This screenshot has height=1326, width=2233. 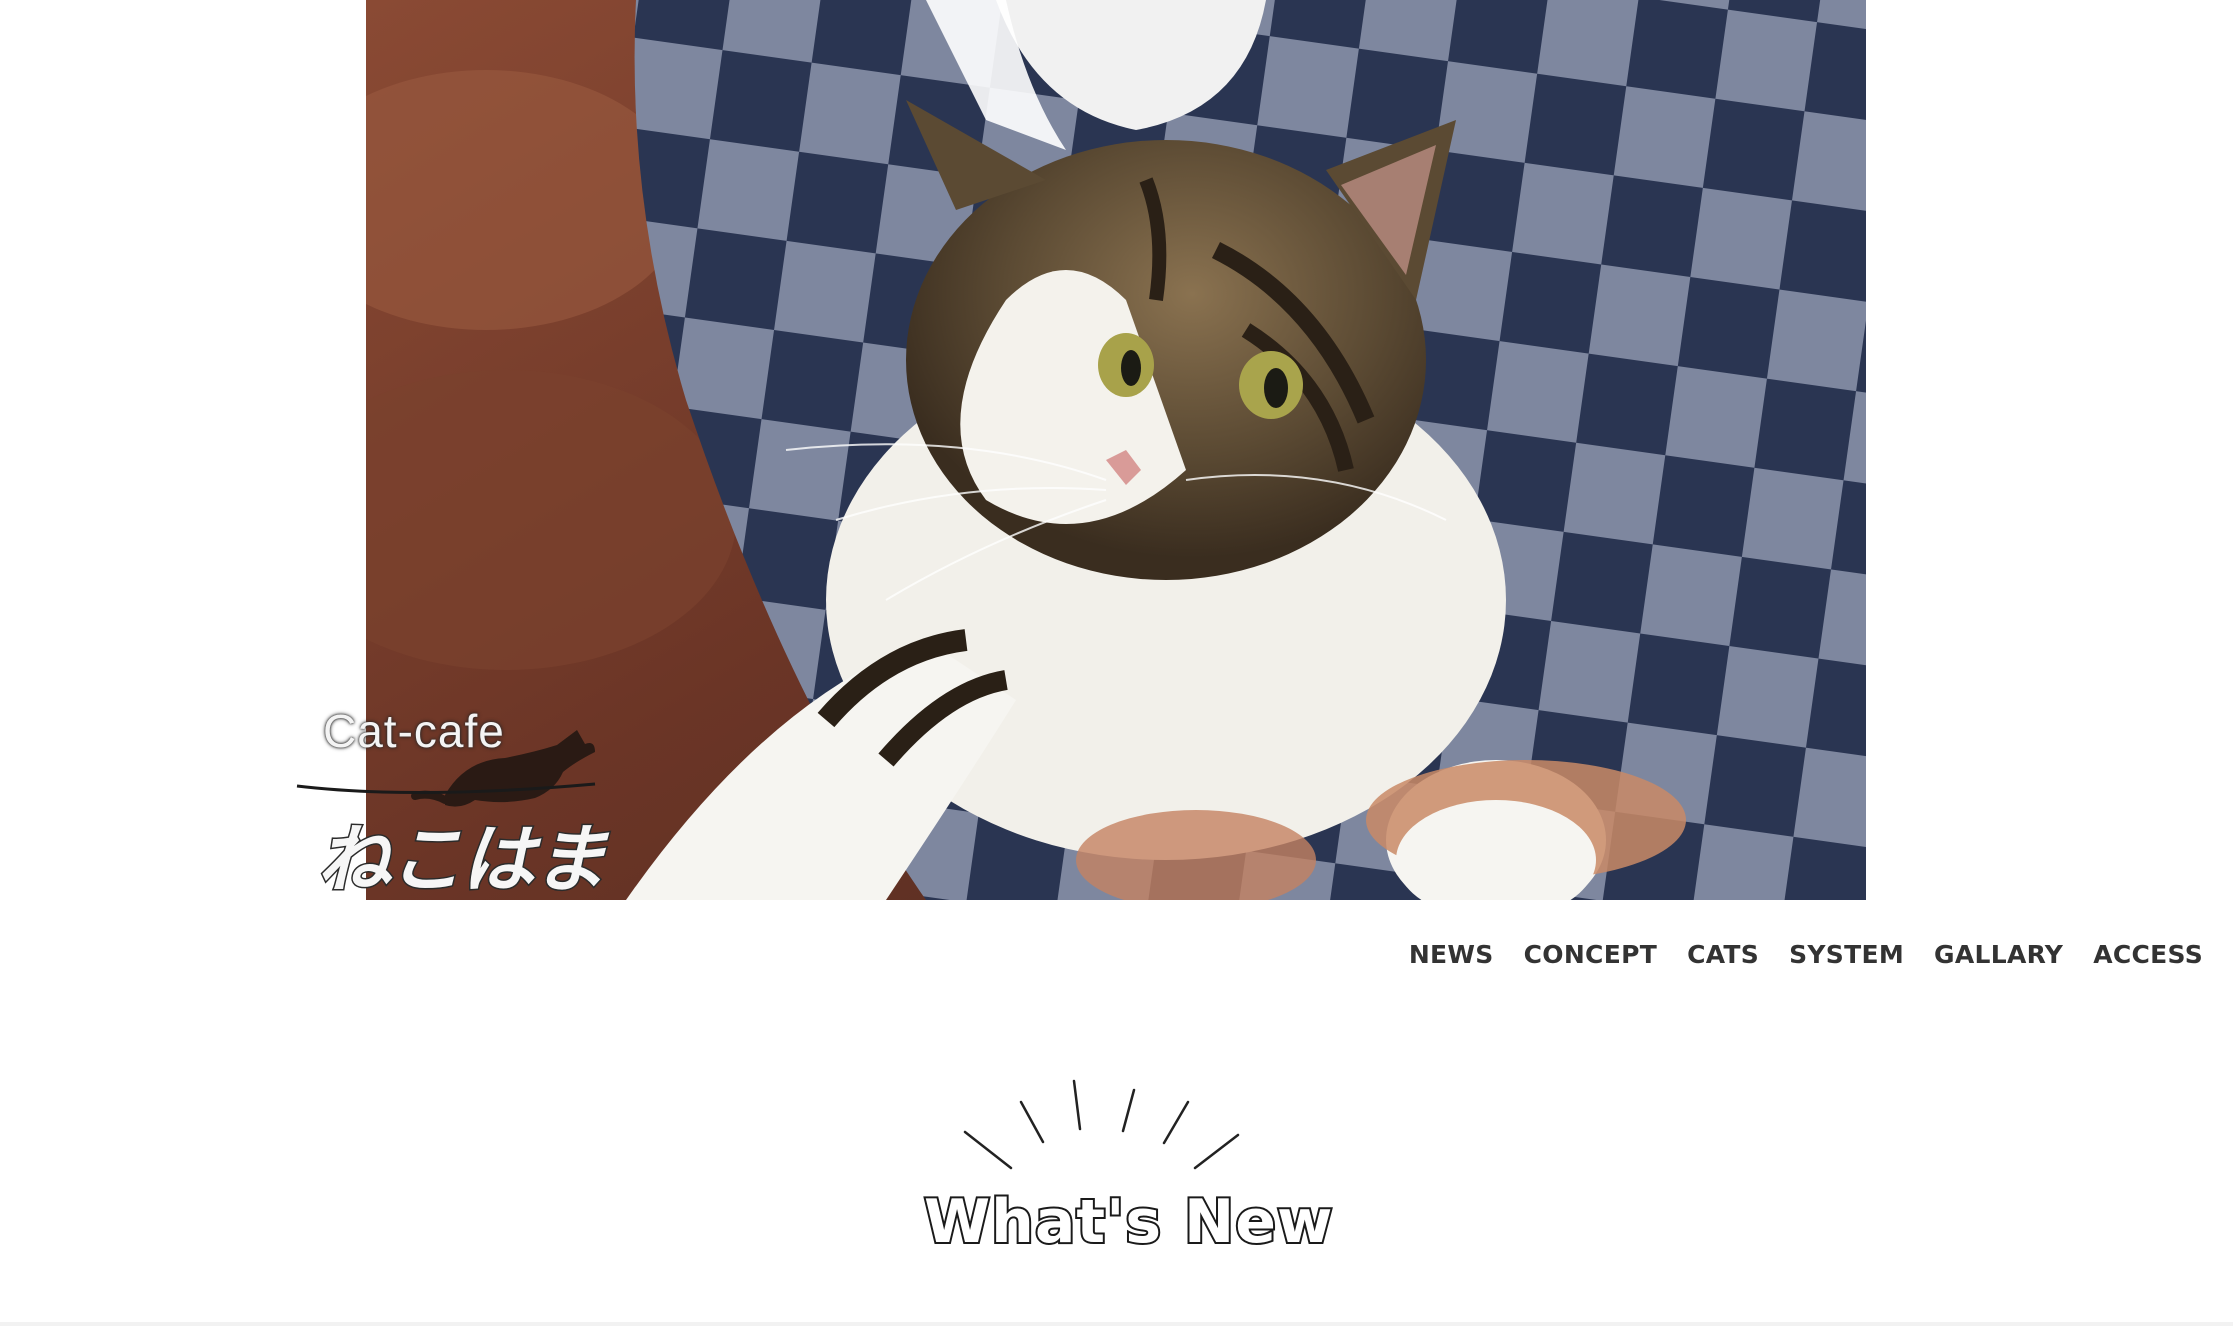 What do you see at coordinates (1846, 954) in the screenshot?
I see `nav-item-system: SYSTEM` at bounding box center [1846, 954].